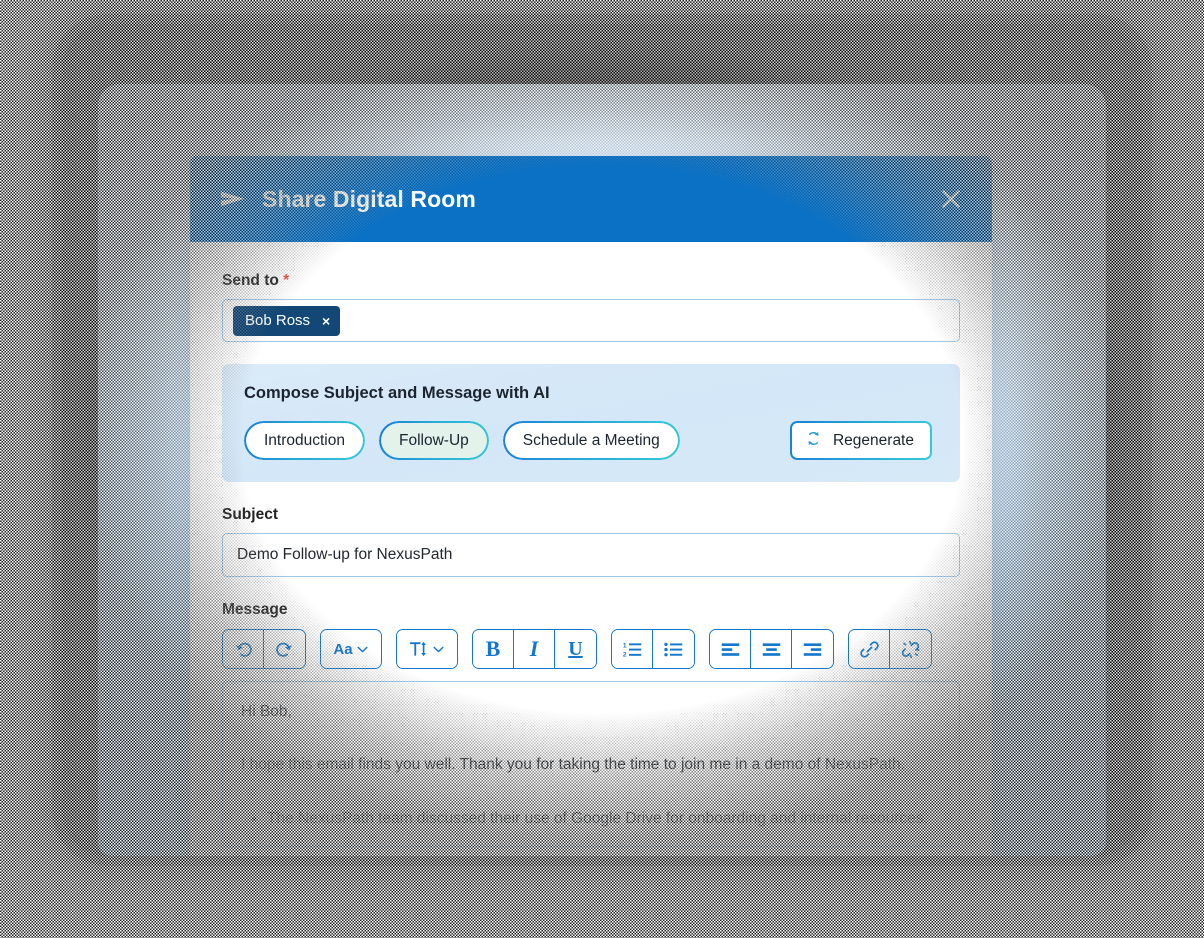 Image resolution: width=1204 pixels, height=938 pixels. Describe the element at coordinates (869, 649) in the screenshot. I see `link-icon` at that location.